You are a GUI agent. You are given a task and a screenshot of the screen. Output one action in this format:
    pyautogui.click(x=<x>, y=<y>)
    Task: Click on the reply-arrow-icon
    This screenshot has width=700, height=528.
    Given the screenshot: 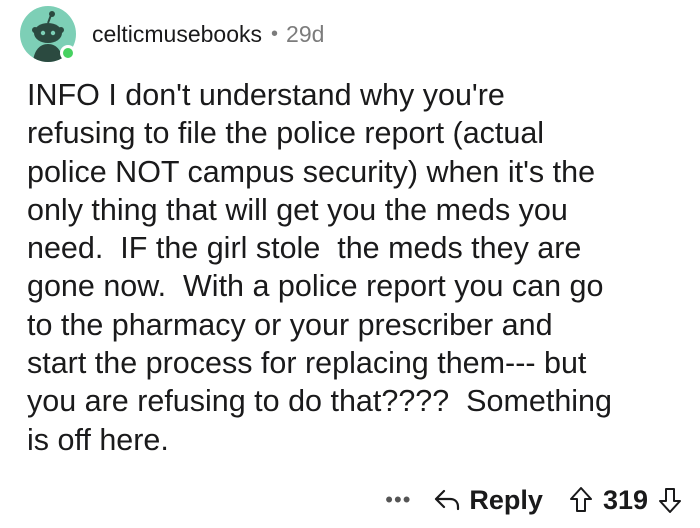 What is the action you would take?
    pyautogui.click(x=447, y=500)
    